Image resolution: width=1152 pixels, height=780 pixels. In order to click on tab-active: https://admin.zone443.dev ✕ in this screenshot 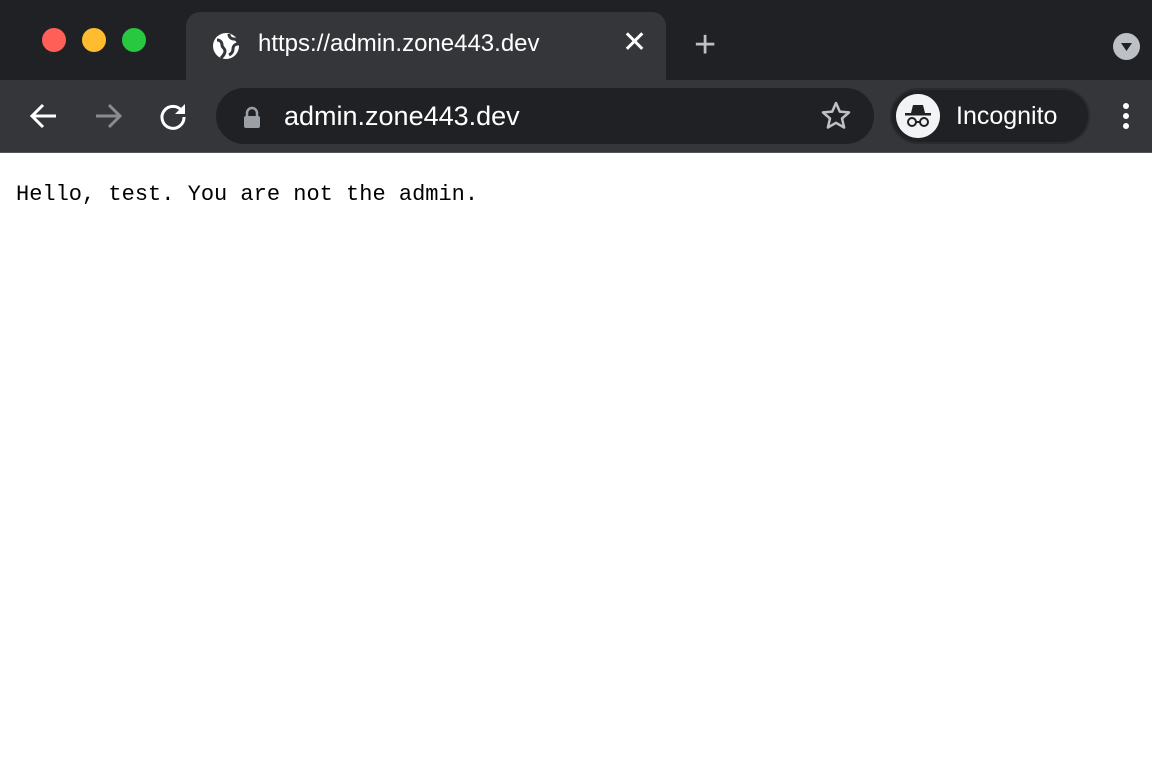, I will do `click(426, 46)`.